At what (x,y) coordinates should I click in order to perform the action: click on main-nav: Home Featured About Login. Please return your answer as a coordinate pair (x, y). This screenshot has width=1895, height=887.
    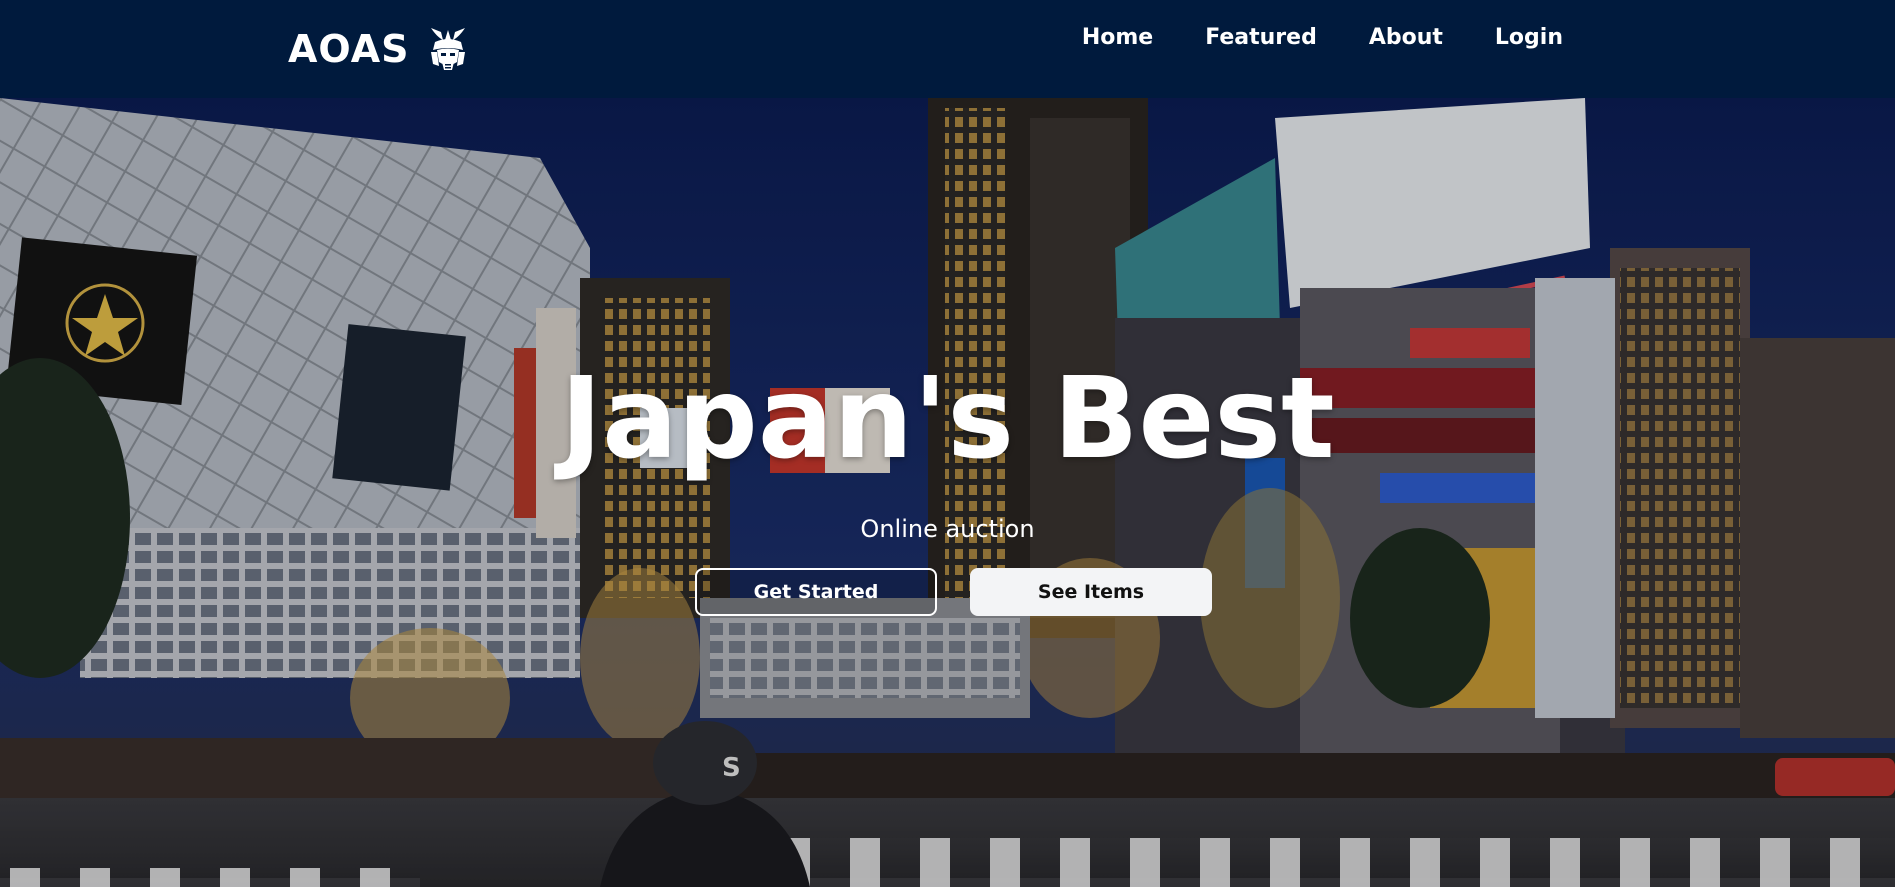
    Looking at the image, I should click on (1296, 38).